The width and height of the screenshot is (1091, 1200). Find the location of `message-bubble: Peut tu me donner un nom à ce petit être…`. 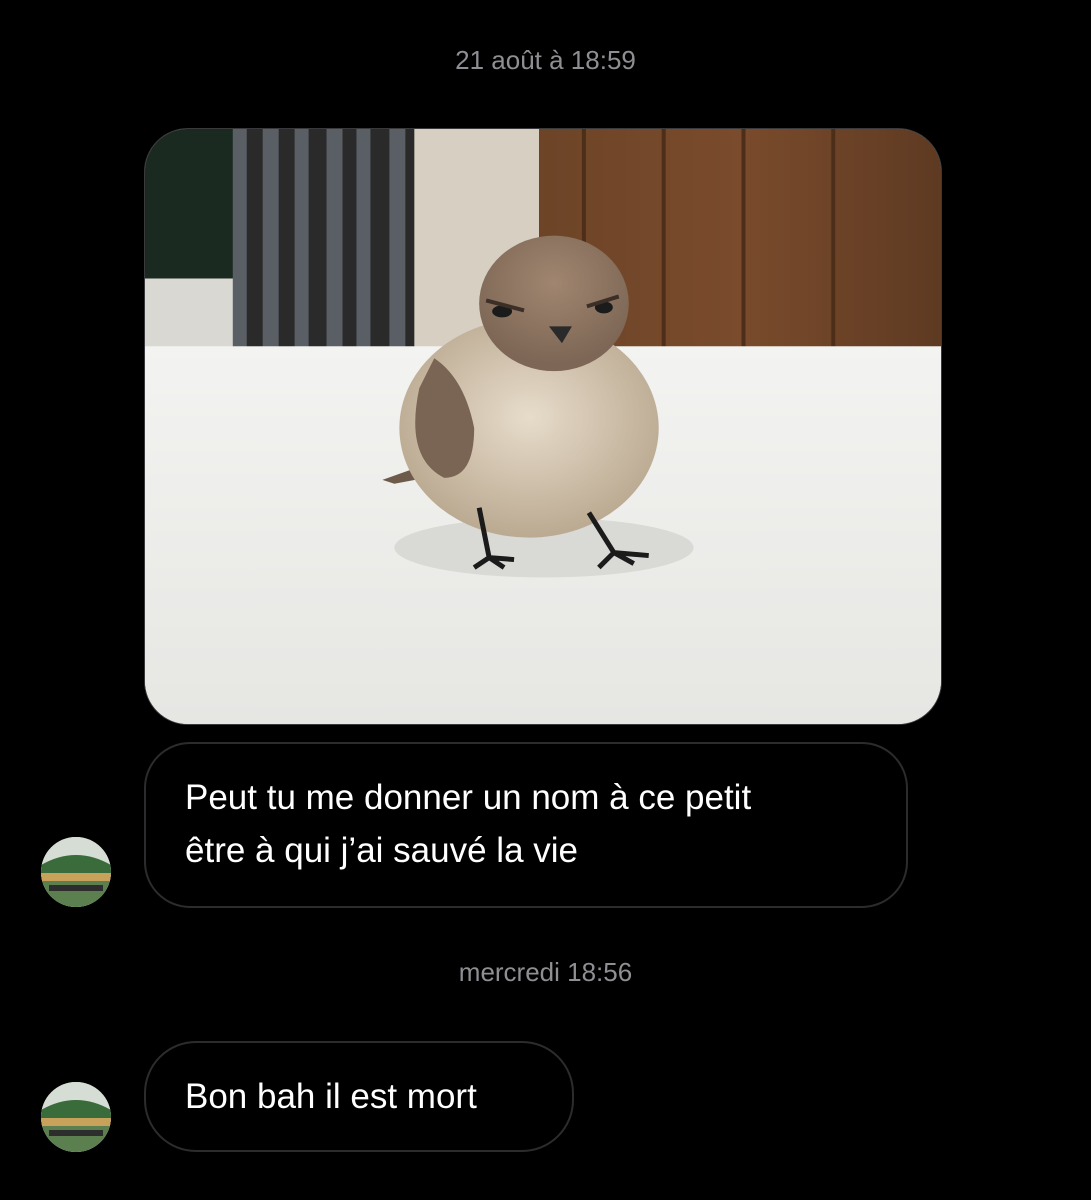

message-bubble: Peut tu me donner un nom à ce petit être… is located at coordinates (526, 825).